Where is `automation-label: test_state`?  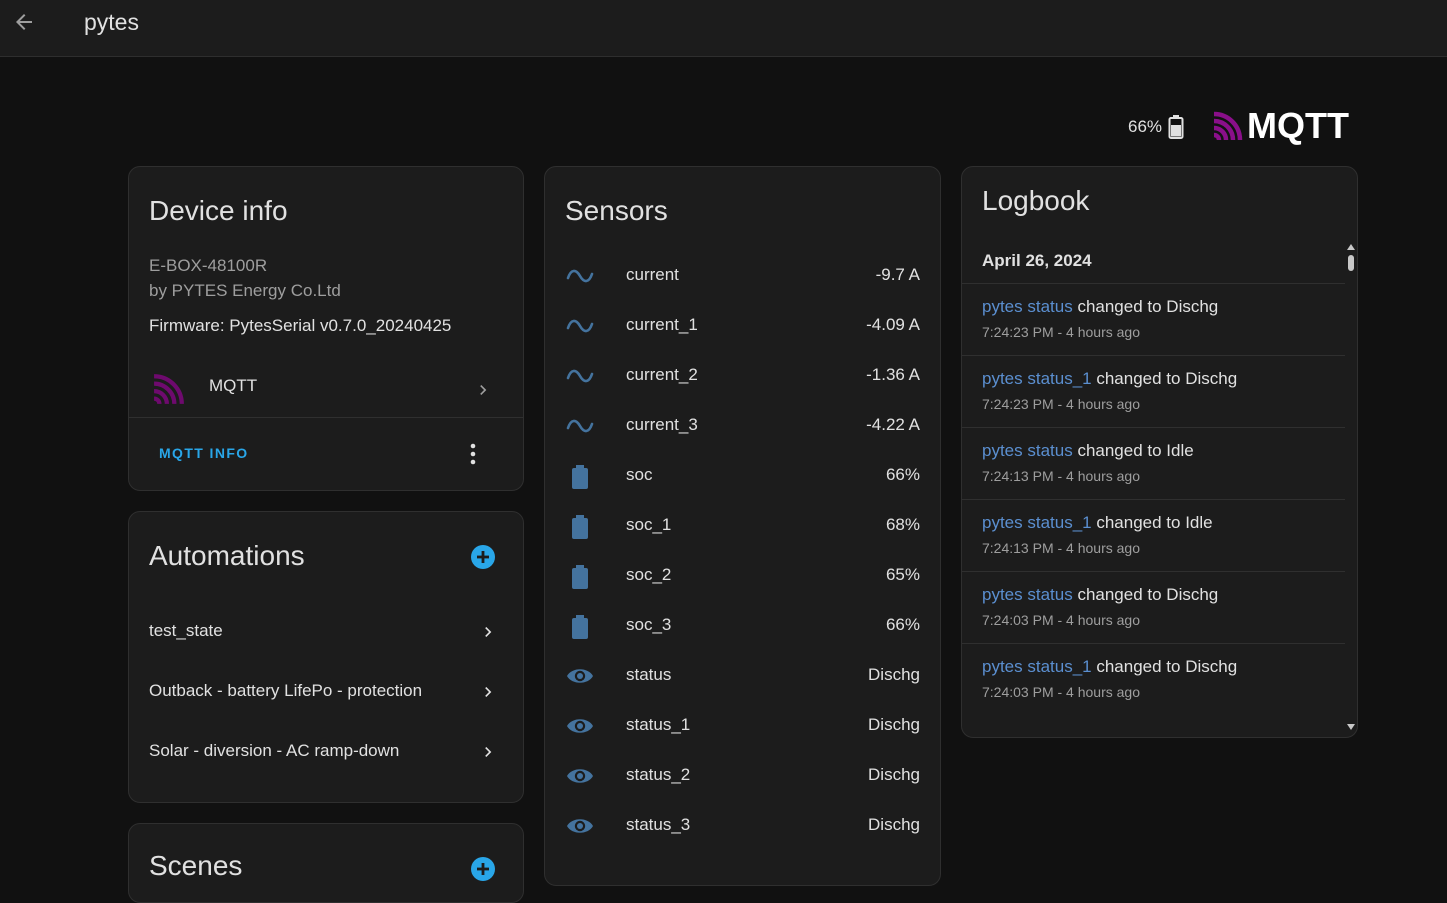 automation-label: test_state is located at coordinates (186, 630).